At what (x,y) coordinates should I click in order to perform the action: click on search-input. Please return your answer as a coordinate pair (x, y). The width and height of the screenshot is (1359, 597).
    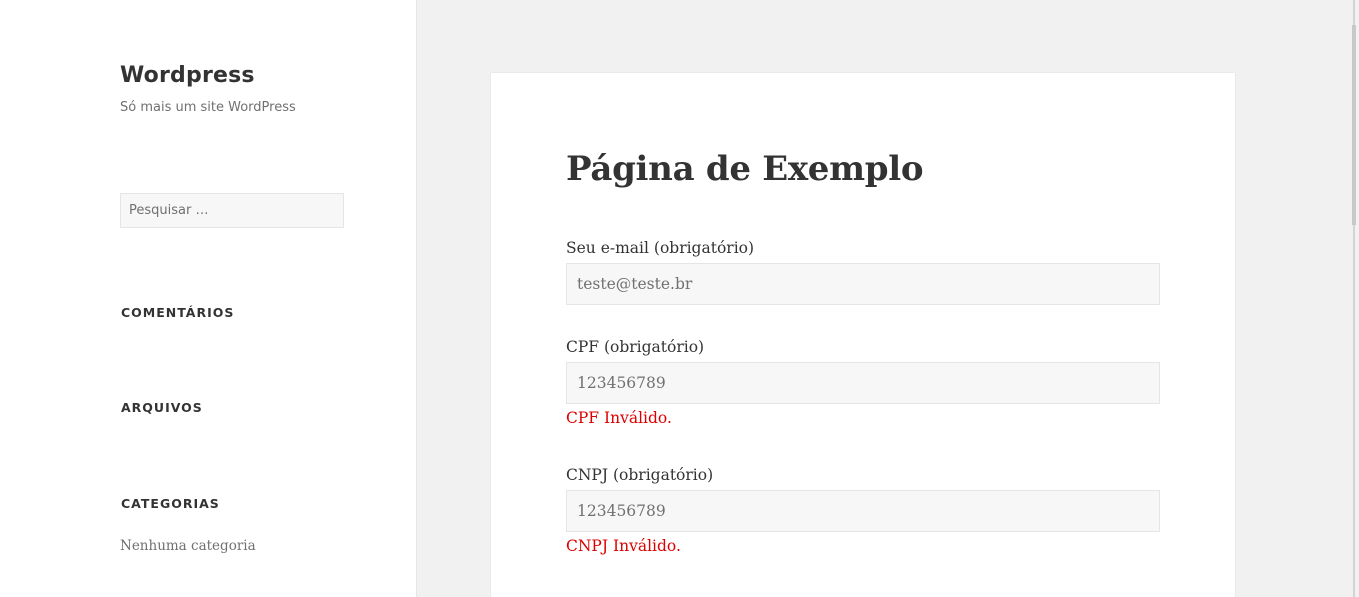
    Looking at the image, I should click on (232, 210).